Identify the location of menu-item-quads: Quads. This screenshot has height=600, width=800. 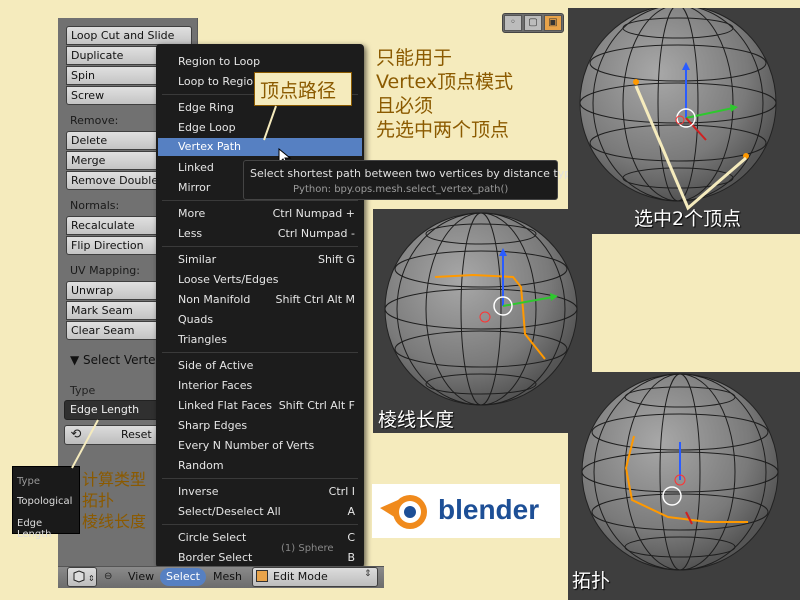
(195, 319).